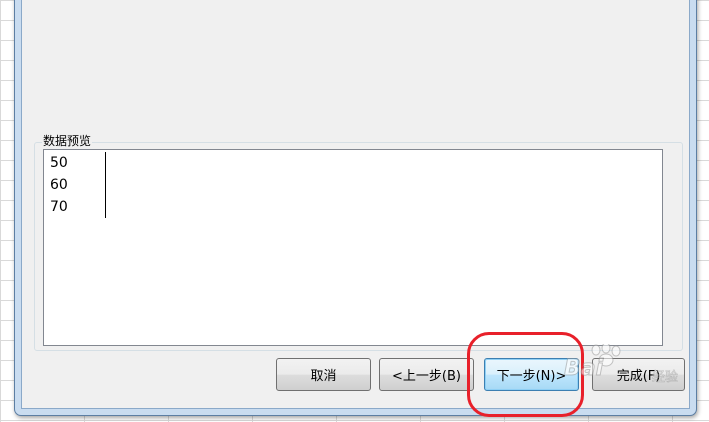 The height and width of the screenshot is (422, 709). What do you see at coordinates (105, 185) in the screenshot?
I see `column-break-line` at bounding box center [105, 185].